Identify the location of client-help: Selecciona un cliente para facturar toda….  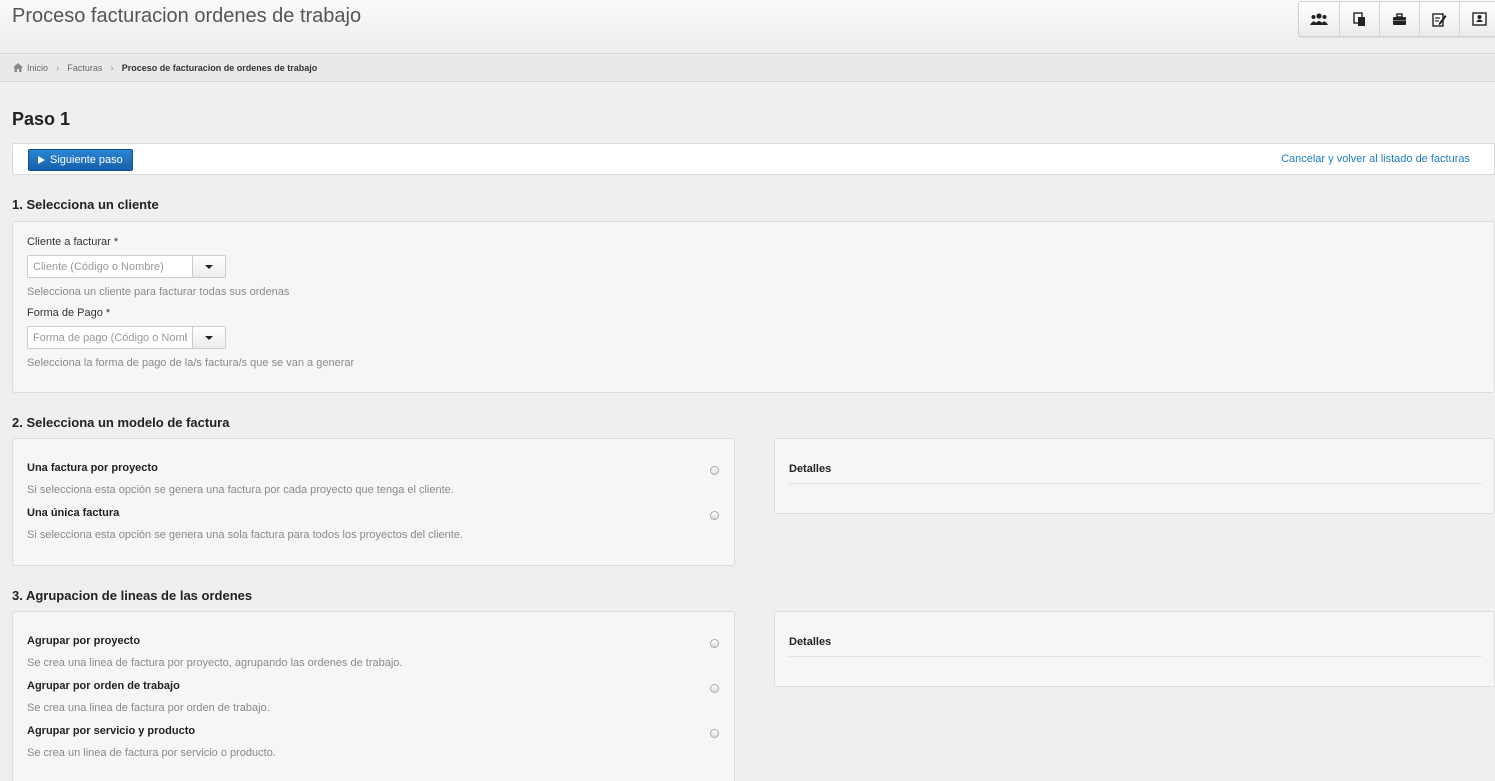
(158, 292).